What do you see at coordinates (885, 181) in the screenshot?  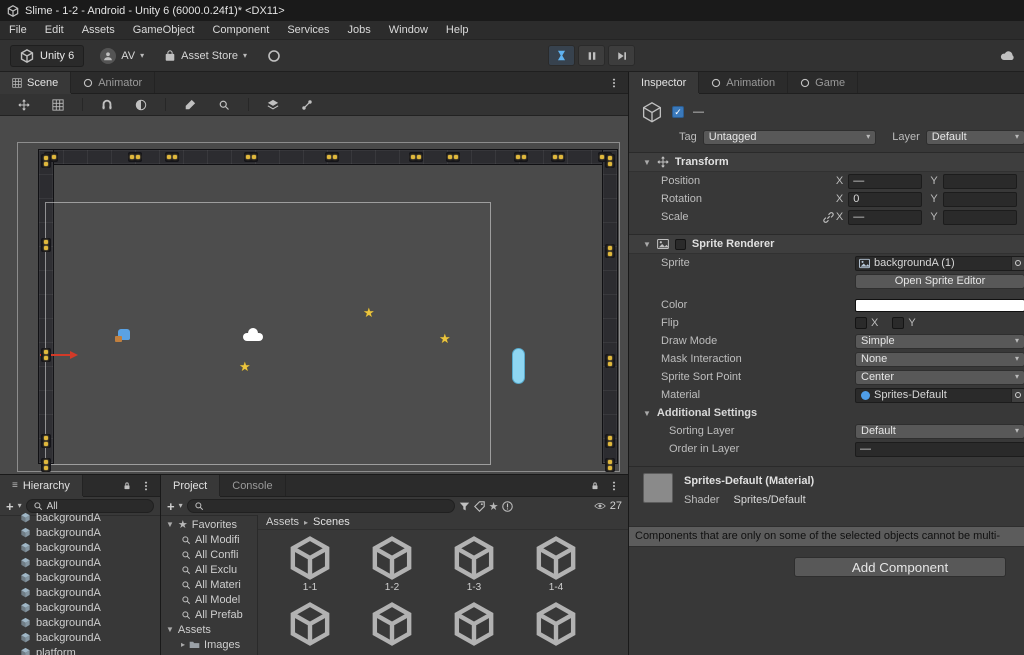 I see `position-x-field: —` at bounding box center [885, 181].